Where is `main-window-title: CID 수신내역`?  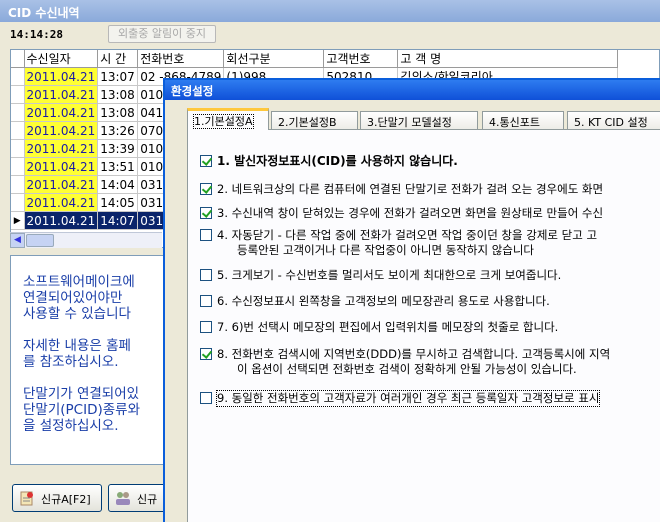
main-window-title: CID 수신내역 is located at coordinates (330, 11).